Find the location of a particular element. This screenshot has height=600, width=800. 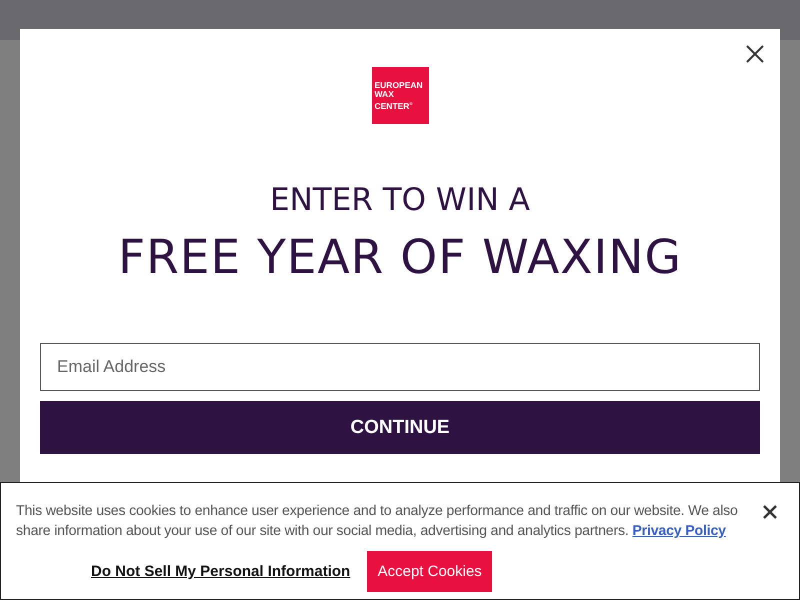

do-not-sell-link: Do Not Sell My Personal Information is located at coordinates (220, 571).